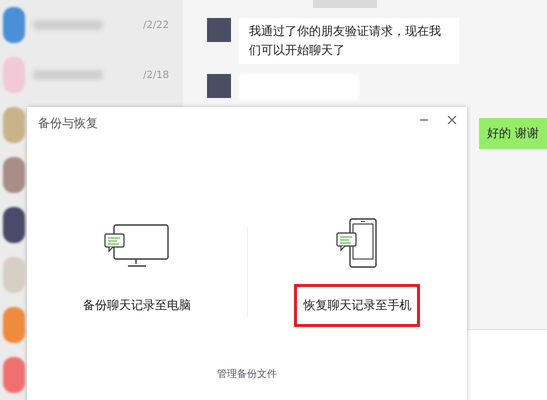  What do you see at coordinates (156, 25) in the screenshot?
I see `chat-date: /2/22` at bounding box center [156, 25].